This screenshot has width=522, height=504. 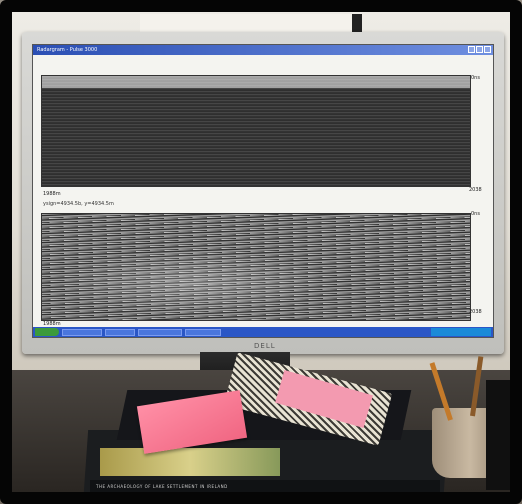 What do you see at coordinates (487, 49) in the screenshot?
I see `close-icon` at bounding box center [487, 49].